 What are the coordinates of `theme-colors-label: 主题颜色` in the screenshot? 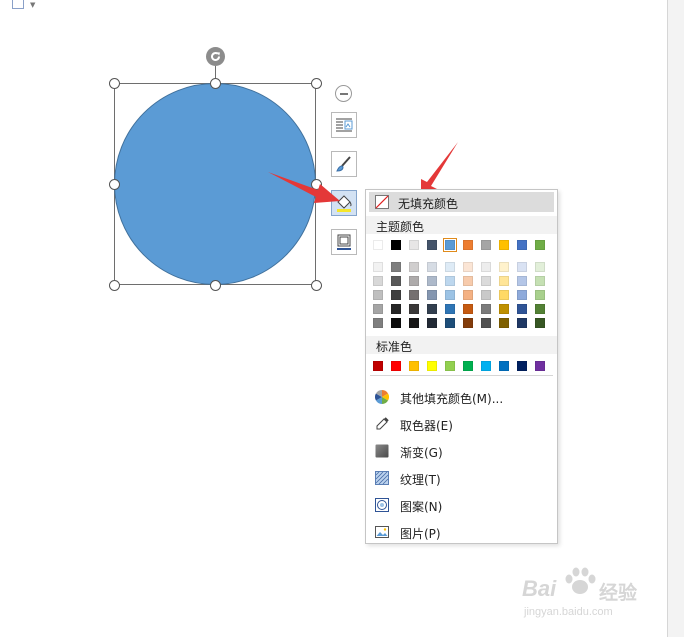 It's located at (400, 227).